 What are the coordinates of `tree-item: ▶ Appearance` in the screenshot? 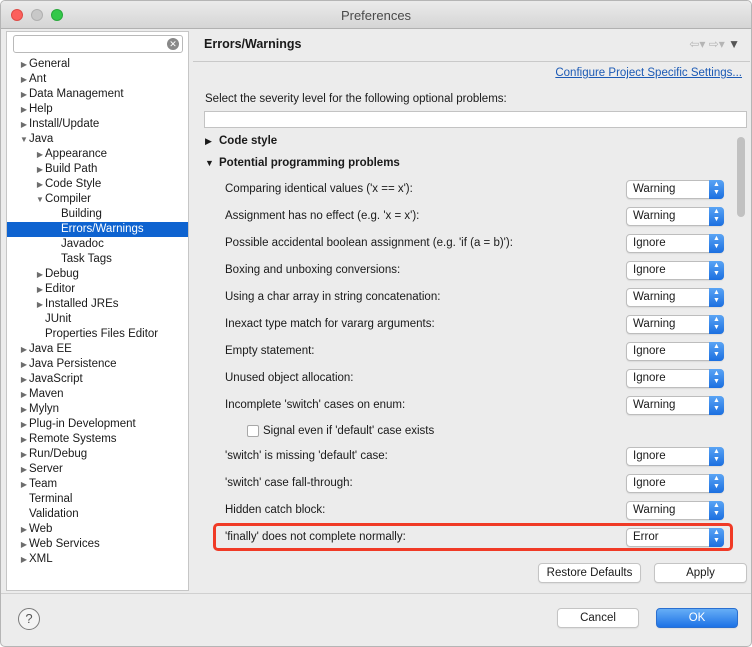 It's located at (97, 154).